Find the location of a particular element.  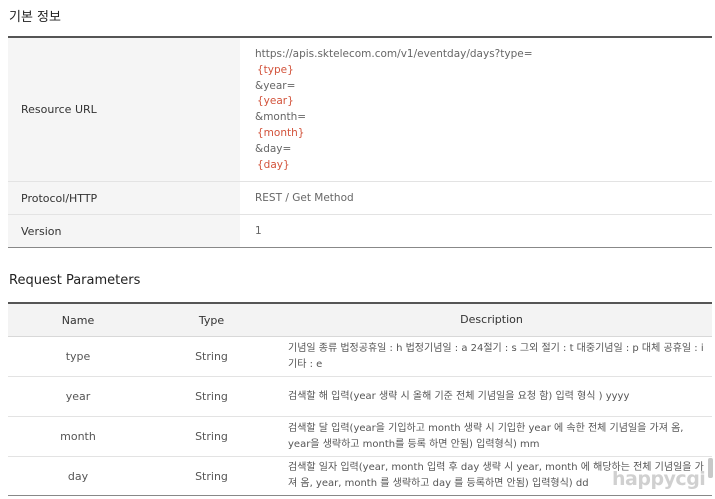

header-description: Description is located at coordinates (491, 319).